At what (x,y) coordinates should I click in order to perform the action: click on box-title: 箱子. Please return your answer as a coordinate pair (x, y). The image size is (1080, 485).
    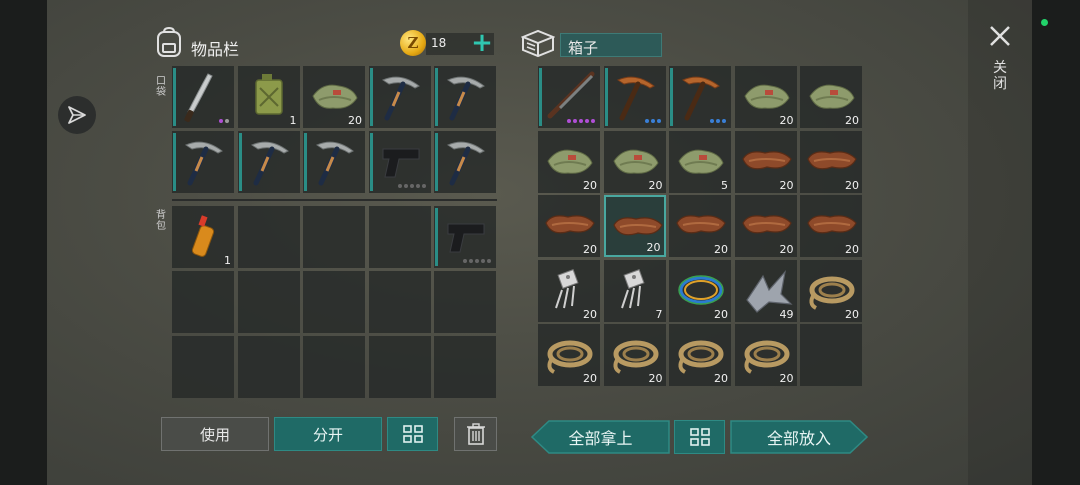
    Looking at the image, I should click on (583, 48).